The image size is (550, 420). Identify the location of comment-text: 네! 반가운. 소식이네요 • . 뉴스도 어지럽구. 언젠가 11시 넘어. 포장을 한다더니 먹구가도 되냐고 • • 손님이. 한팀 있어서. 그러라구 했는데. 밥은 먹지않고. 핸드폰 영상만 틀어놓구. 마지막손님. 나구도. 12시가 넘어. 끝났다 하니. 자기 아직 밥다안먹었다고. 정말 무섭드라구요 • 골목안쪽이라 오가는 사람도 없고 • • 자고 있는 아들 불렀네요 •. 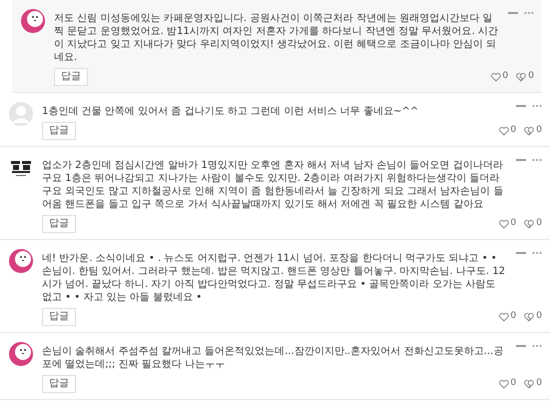
(274, 278).